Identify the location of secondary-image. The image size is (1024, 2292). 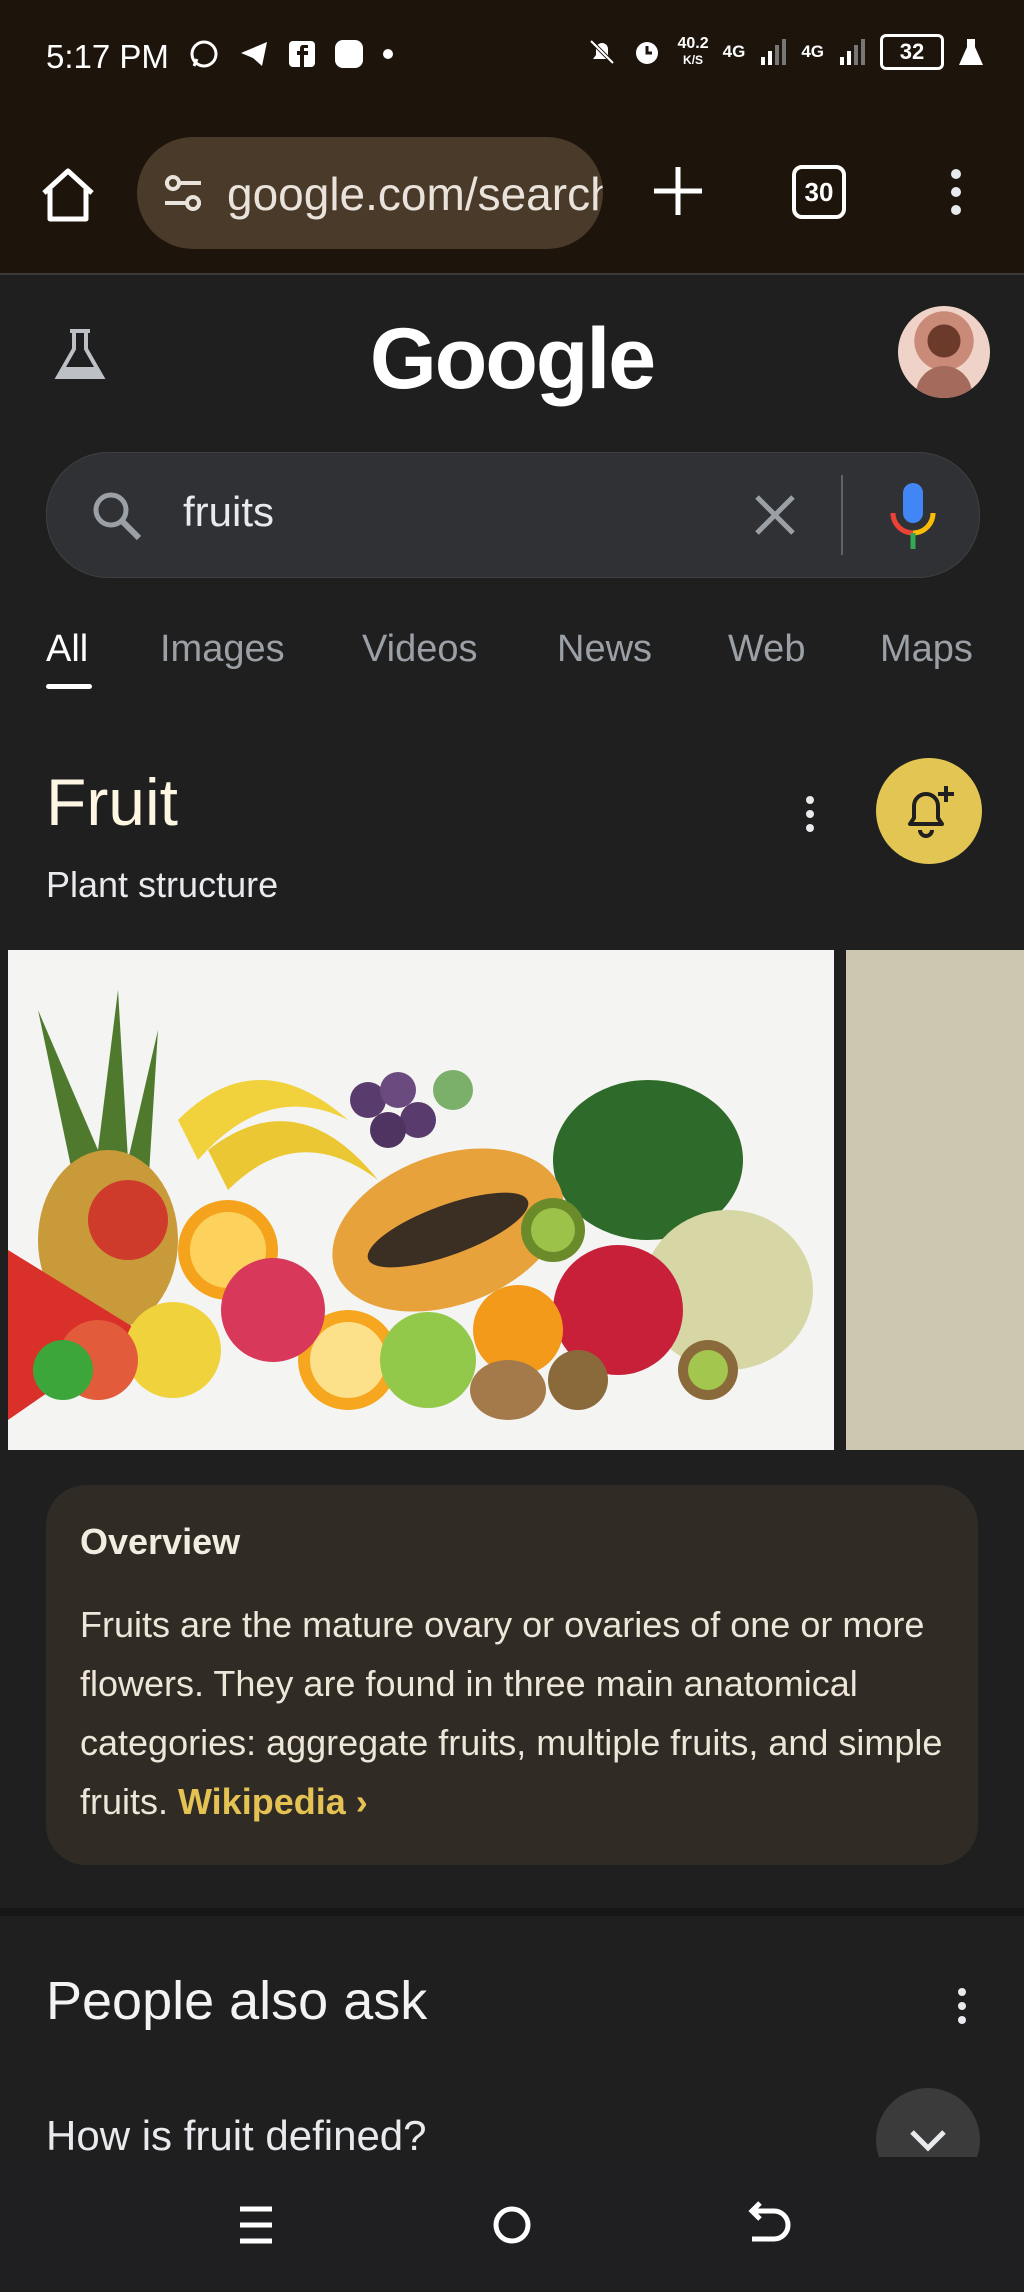
(935, 1200).